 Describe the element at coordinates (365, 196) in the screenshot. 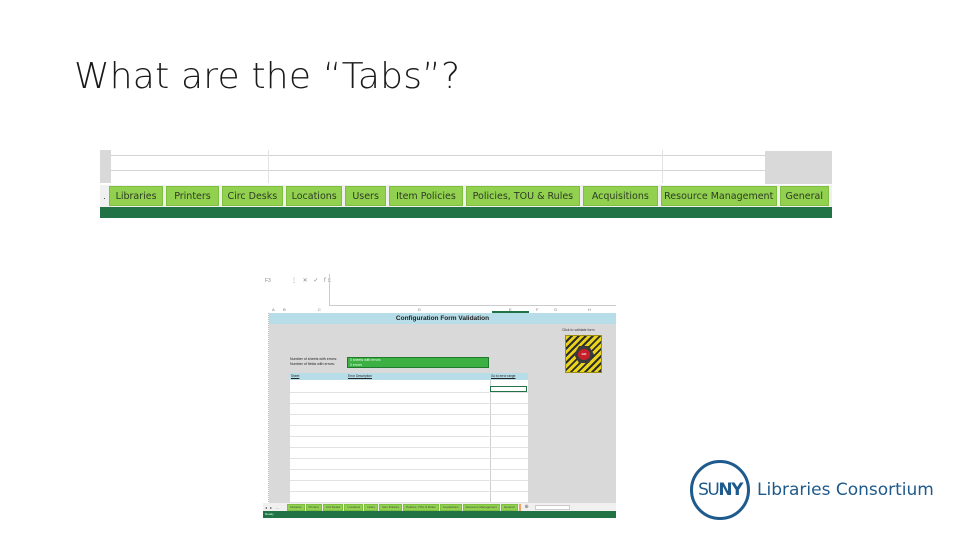

I see `sheet-tab-users: Users` at that location.